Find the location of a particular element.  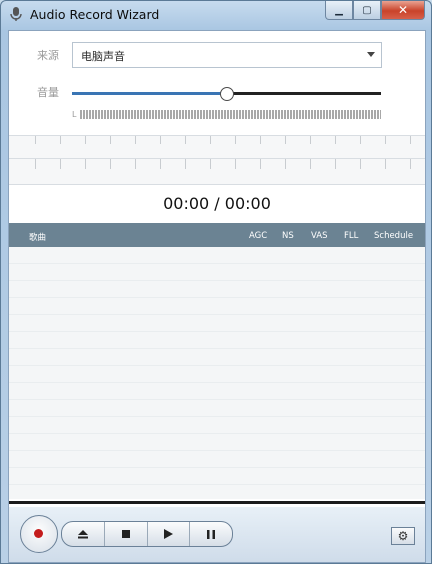

volume-label: 音量 is located at coordinates (48, 92).